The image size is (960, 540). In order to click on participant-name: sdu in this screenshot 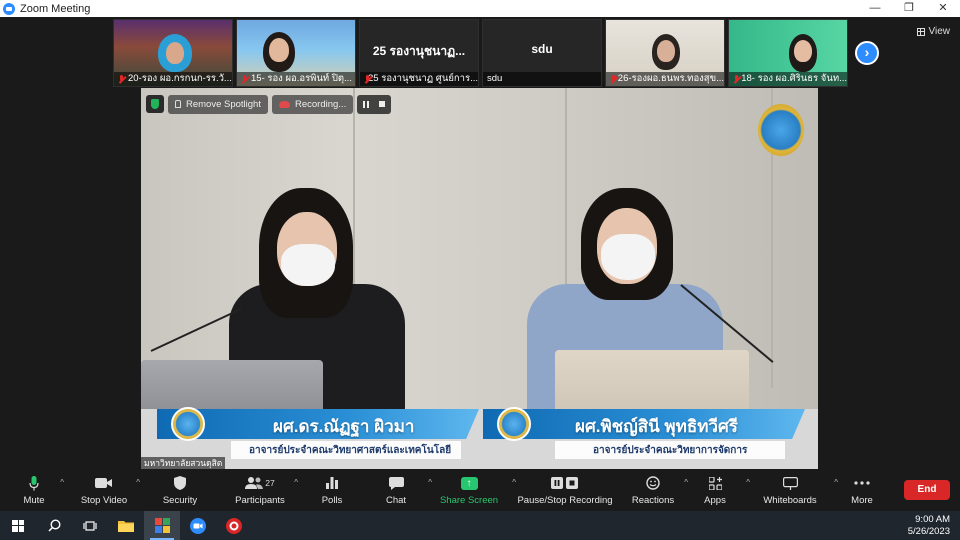, I will do `click(542, 79)`.